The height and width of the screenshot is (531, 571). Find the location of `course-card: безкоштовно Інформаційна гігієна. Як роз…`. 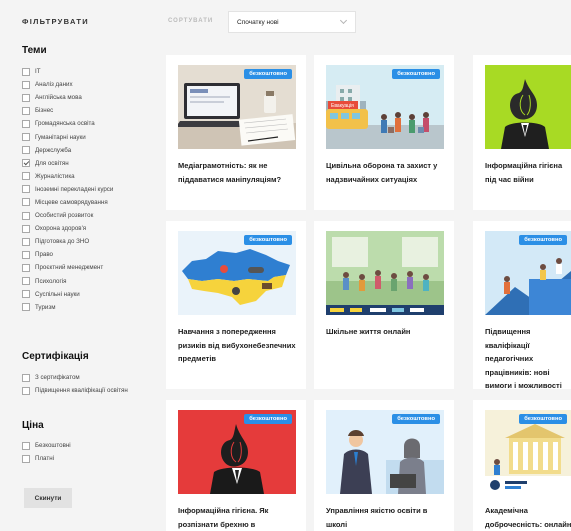

course-card: безкоштовно Інформаційна гігієна. Як роз… is located at coordinates (236, 465).